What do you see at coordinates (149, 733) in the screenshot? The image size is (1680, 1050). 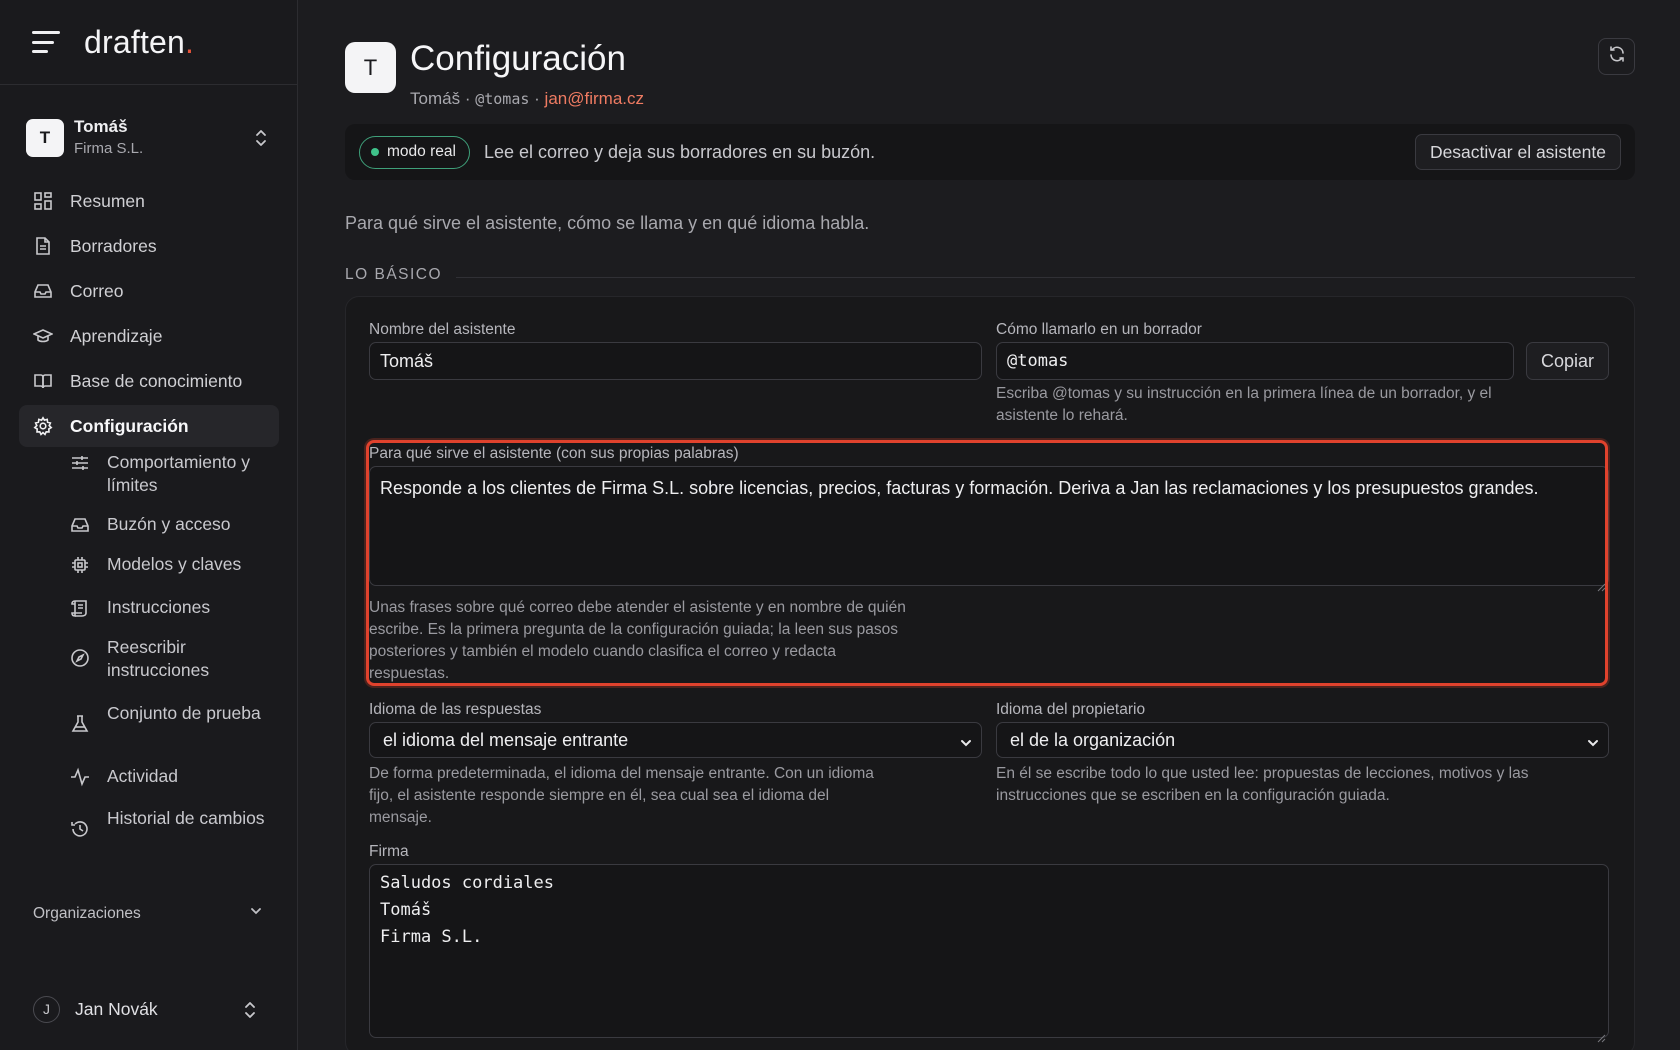 I see `sub-item-conjunto-de-prueba: Conjunto de prueba` at bounding box center [149, 733].